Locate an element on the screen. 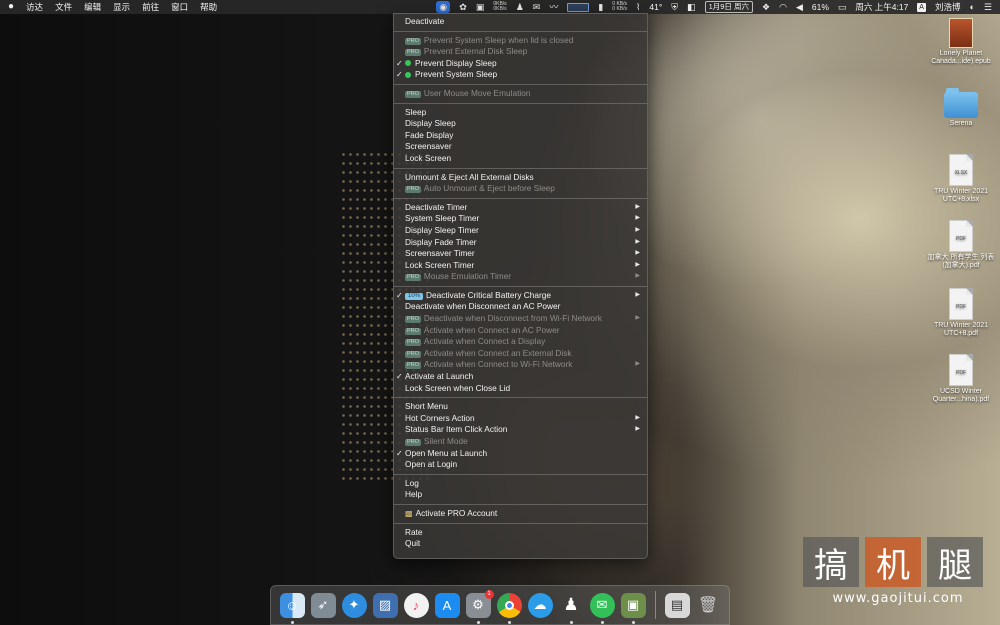  net-speed-indicator: 0KB/s 0KB/s is located at coordinates (500, 7).